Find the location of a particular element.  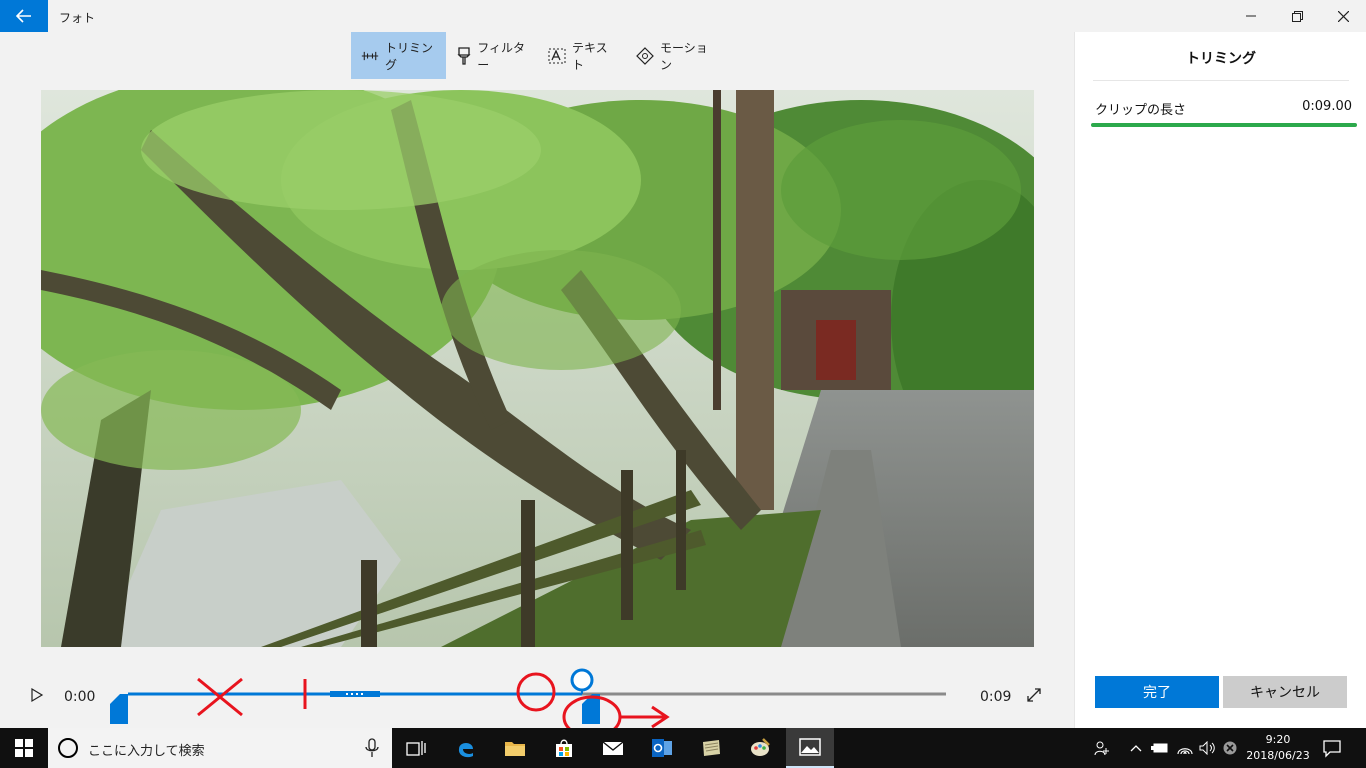

timeline: 0:00 0:09 is located at coordinates (537, 694).